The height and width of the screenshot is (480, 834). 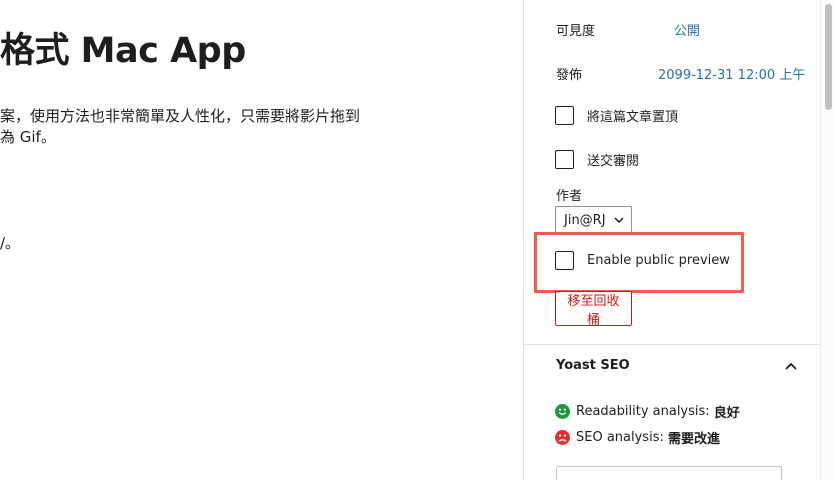 I want to click on move-to-trash-button: 移至回收桶, so click(x=593, y=309).